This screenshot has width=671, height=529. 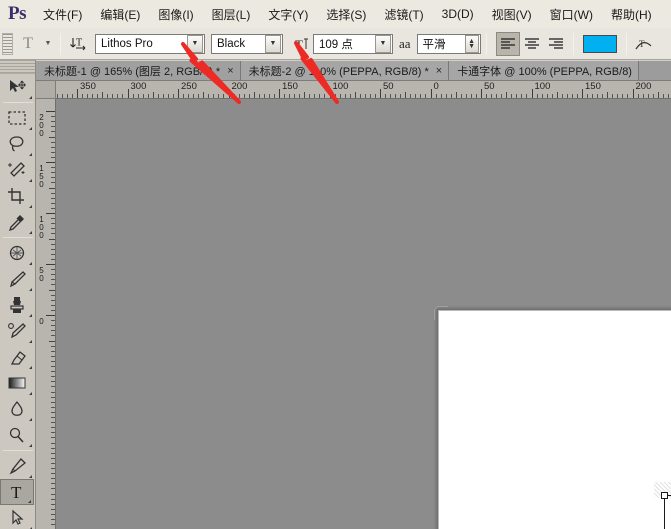 What do you see at coordinates (17, 357) in the screenshot?
I see `eraser-tool` at bounding box center [17, 357].